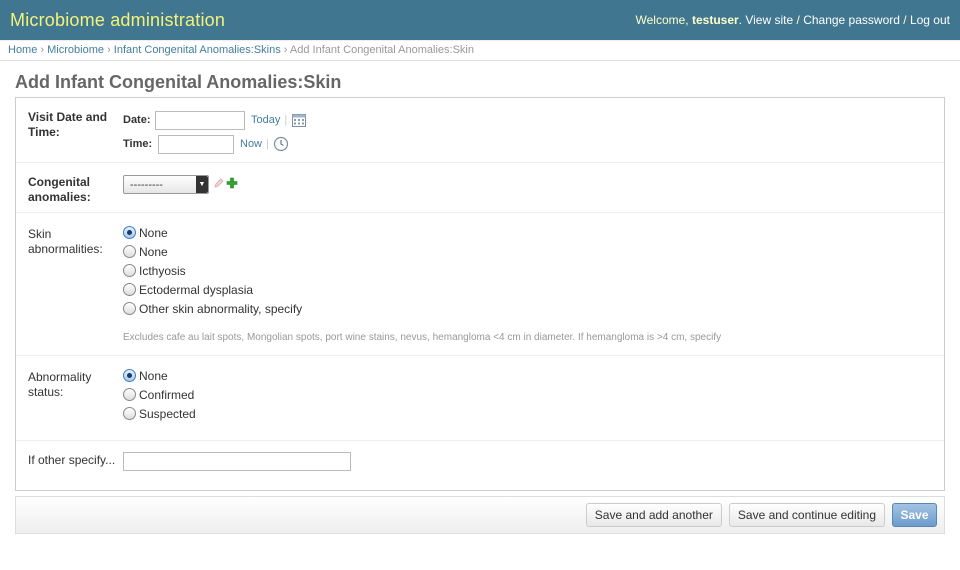  I want to click on abnormality-option: None, so click(533, 375).